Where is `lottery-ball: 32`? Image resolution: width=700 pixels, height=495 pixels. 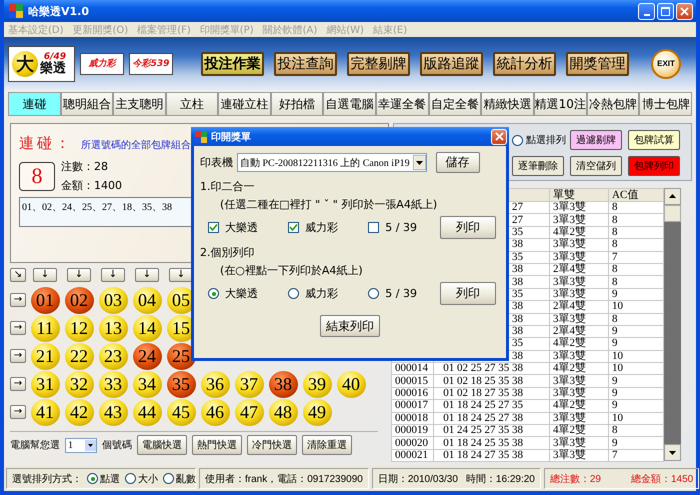
lottery-ball: 32 is located at coordinates (79, 384).